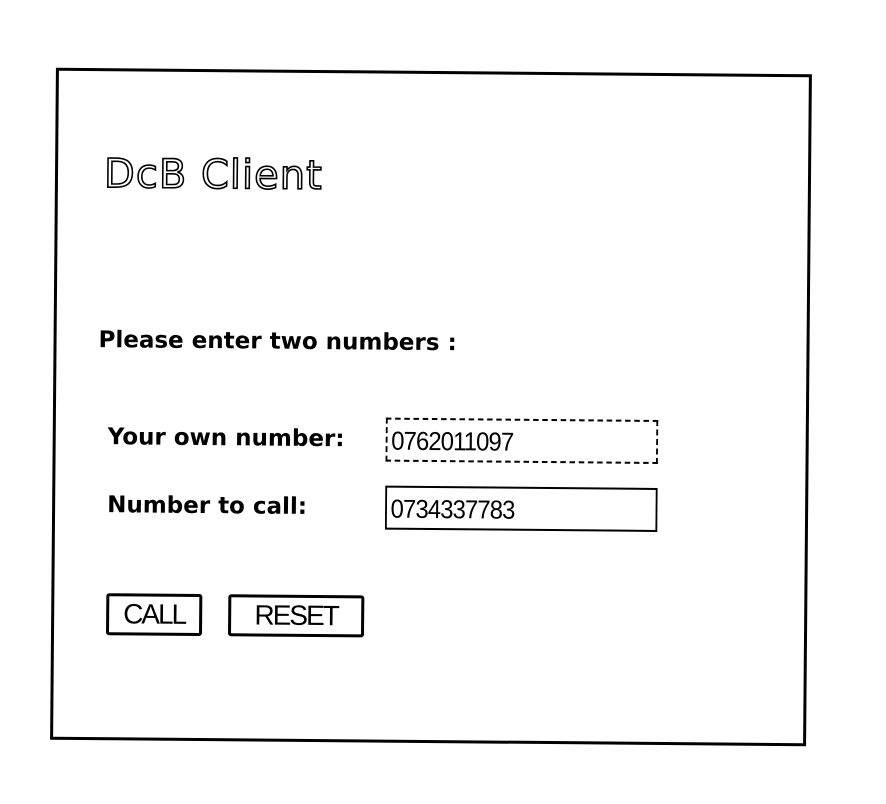 This screenshot has height=804, width=886. What do you see at coordinates (521, 508) in the screenshot?
I see `number-to-call-input` at bounding box center [521, 508].